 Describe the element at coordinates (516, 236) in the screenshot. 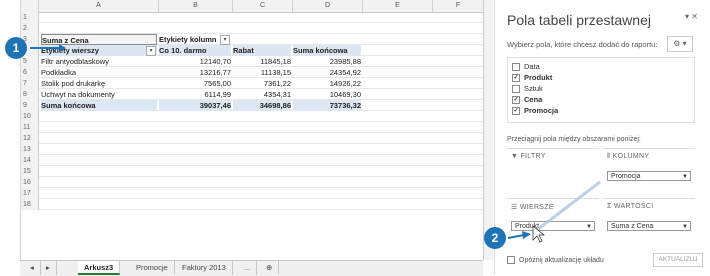

I see `marker-2-arrow` at that location.